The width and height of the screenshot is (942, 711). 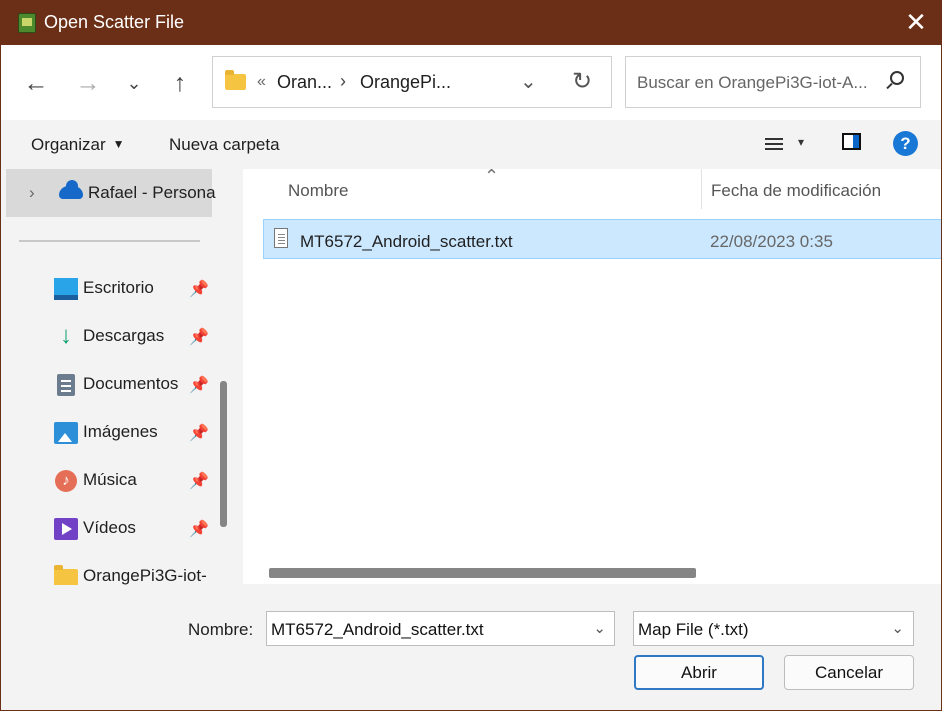 What do you see at coordinates (27, 23) in the screenshot?
I see `application-icon` at bounding box center [27, 23].